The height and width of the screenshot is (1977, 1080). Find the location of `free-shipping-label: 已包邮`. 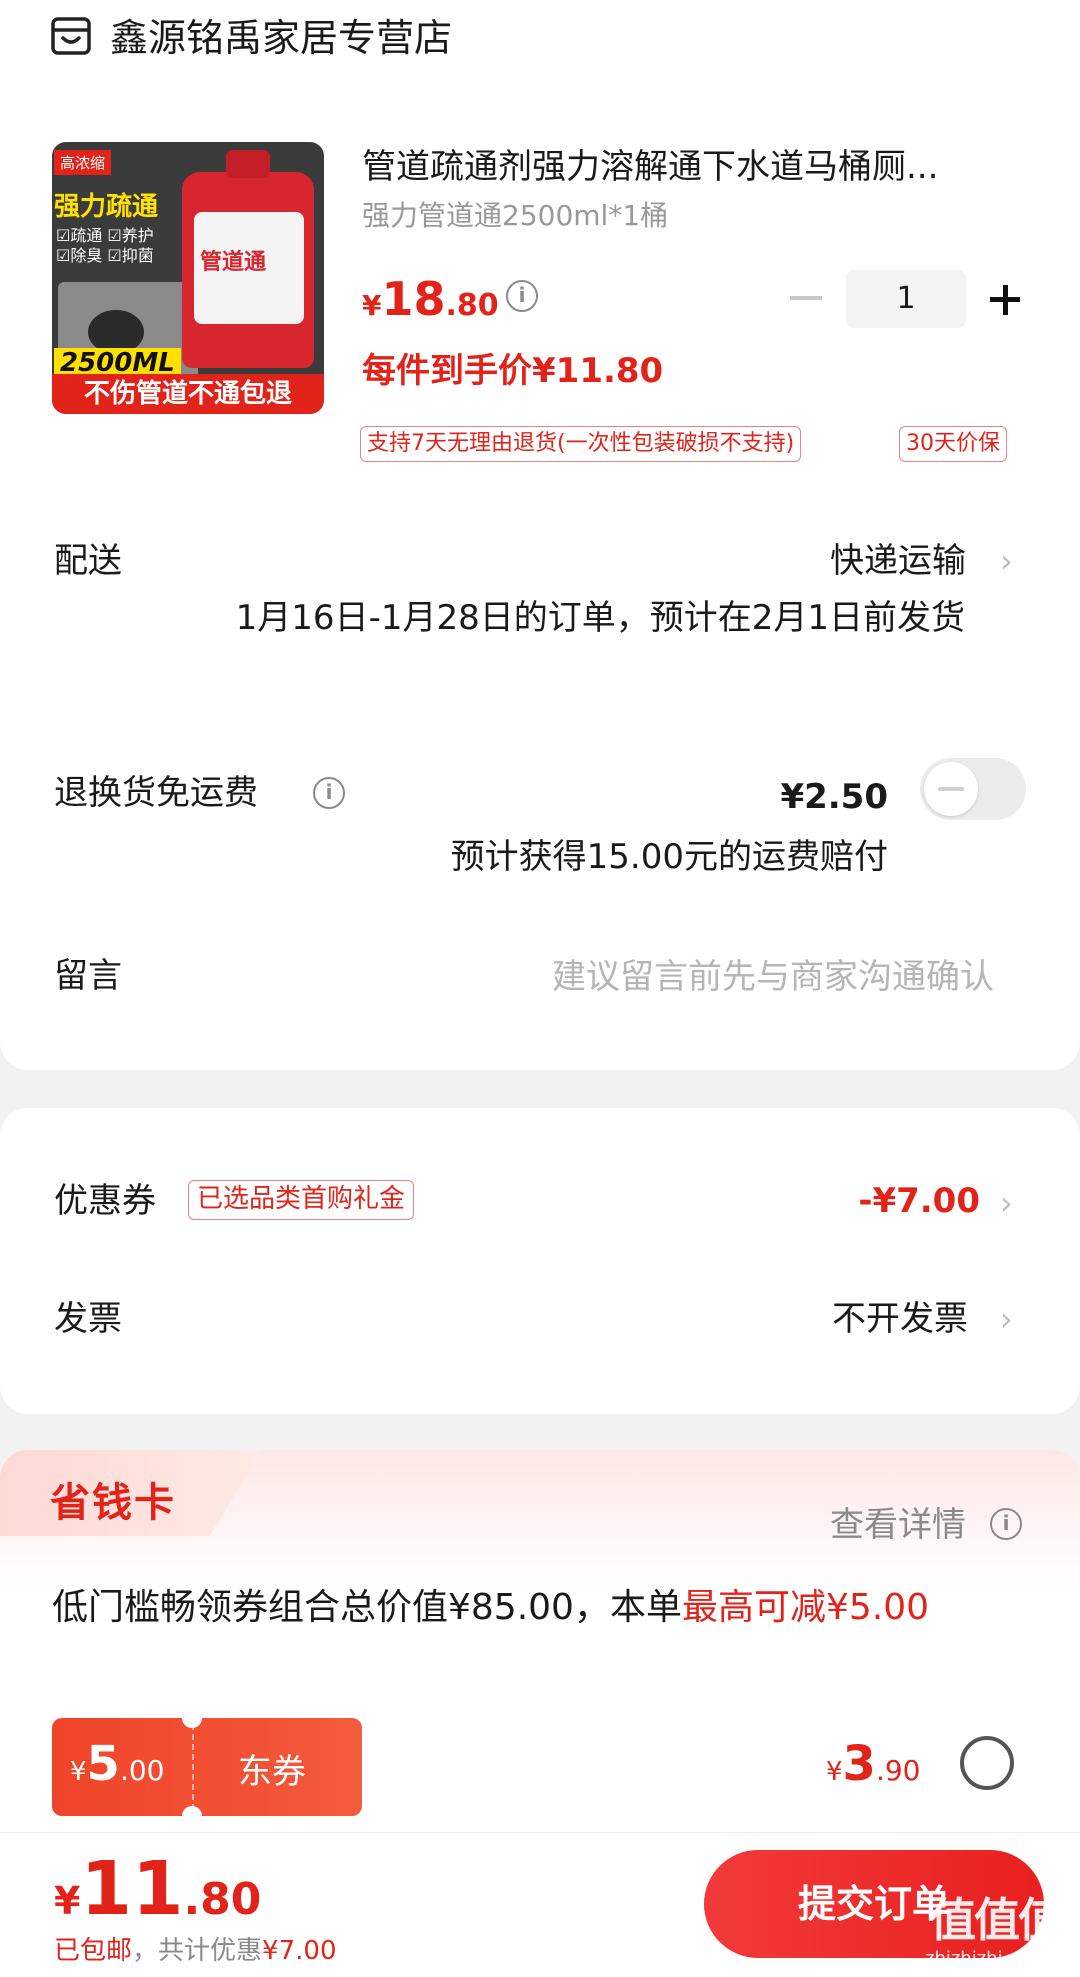

free-shipping-label: 已包邮 is located at coordinates (93, 1951).